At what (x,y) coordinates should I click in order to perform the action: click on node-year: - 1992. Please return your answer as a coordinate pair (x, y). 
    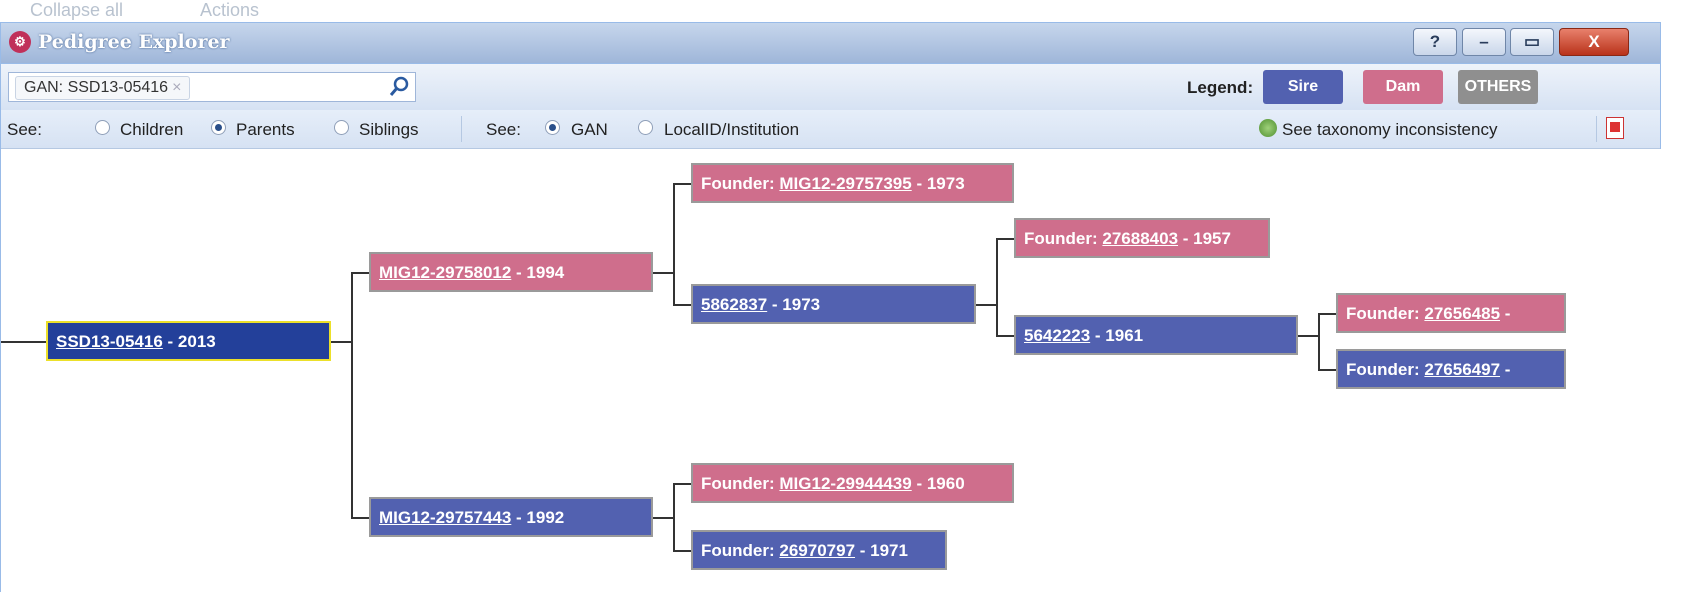
    Looking at the image, I should click on (538, 517).